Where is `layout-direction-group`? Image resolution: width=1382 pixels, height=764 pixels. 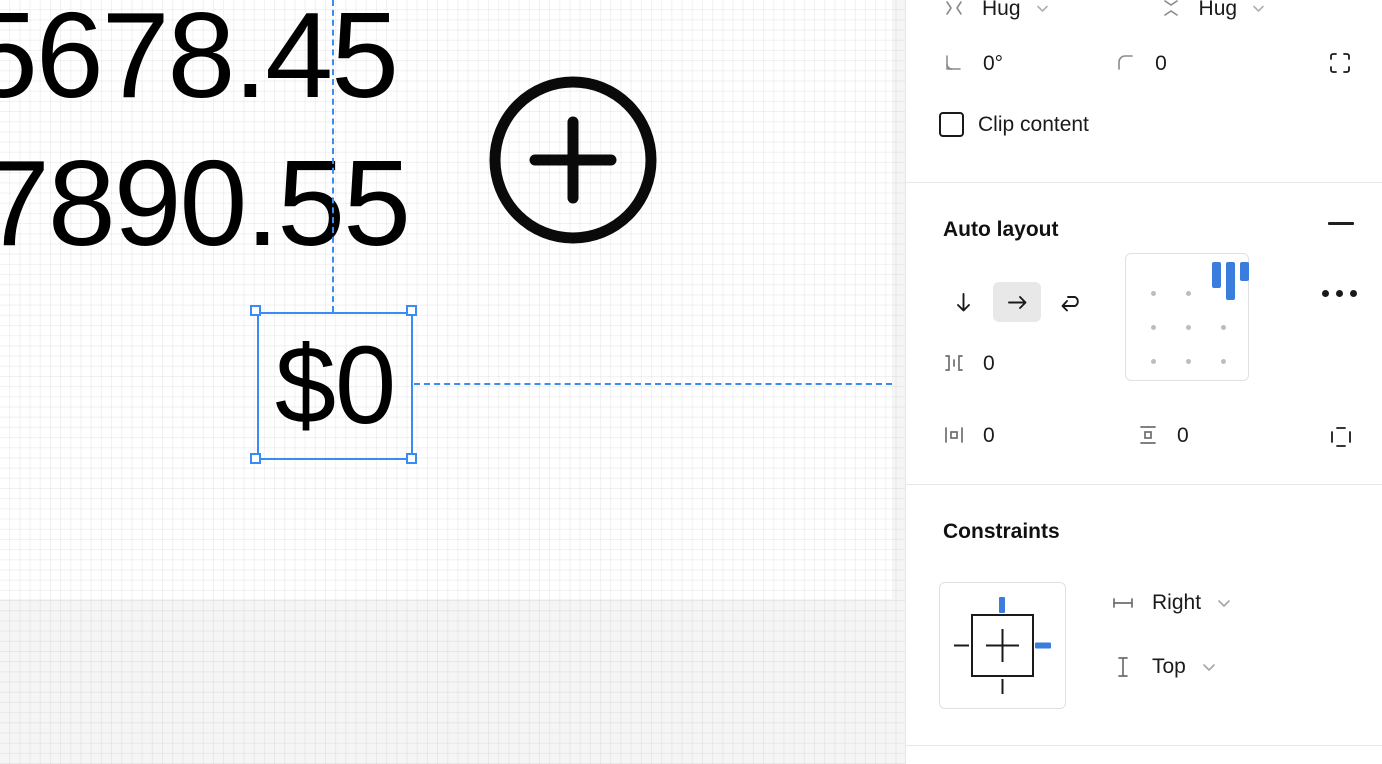
layout-direction-group is located at coordinates (1017, 302).